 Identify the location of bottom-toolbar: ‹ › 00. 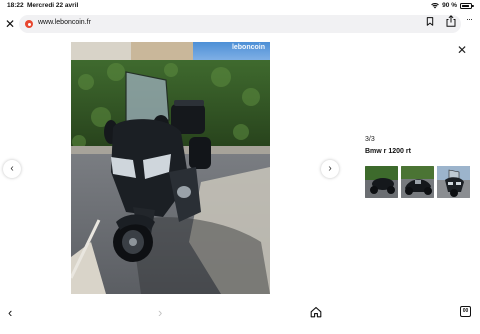
(240, 317).